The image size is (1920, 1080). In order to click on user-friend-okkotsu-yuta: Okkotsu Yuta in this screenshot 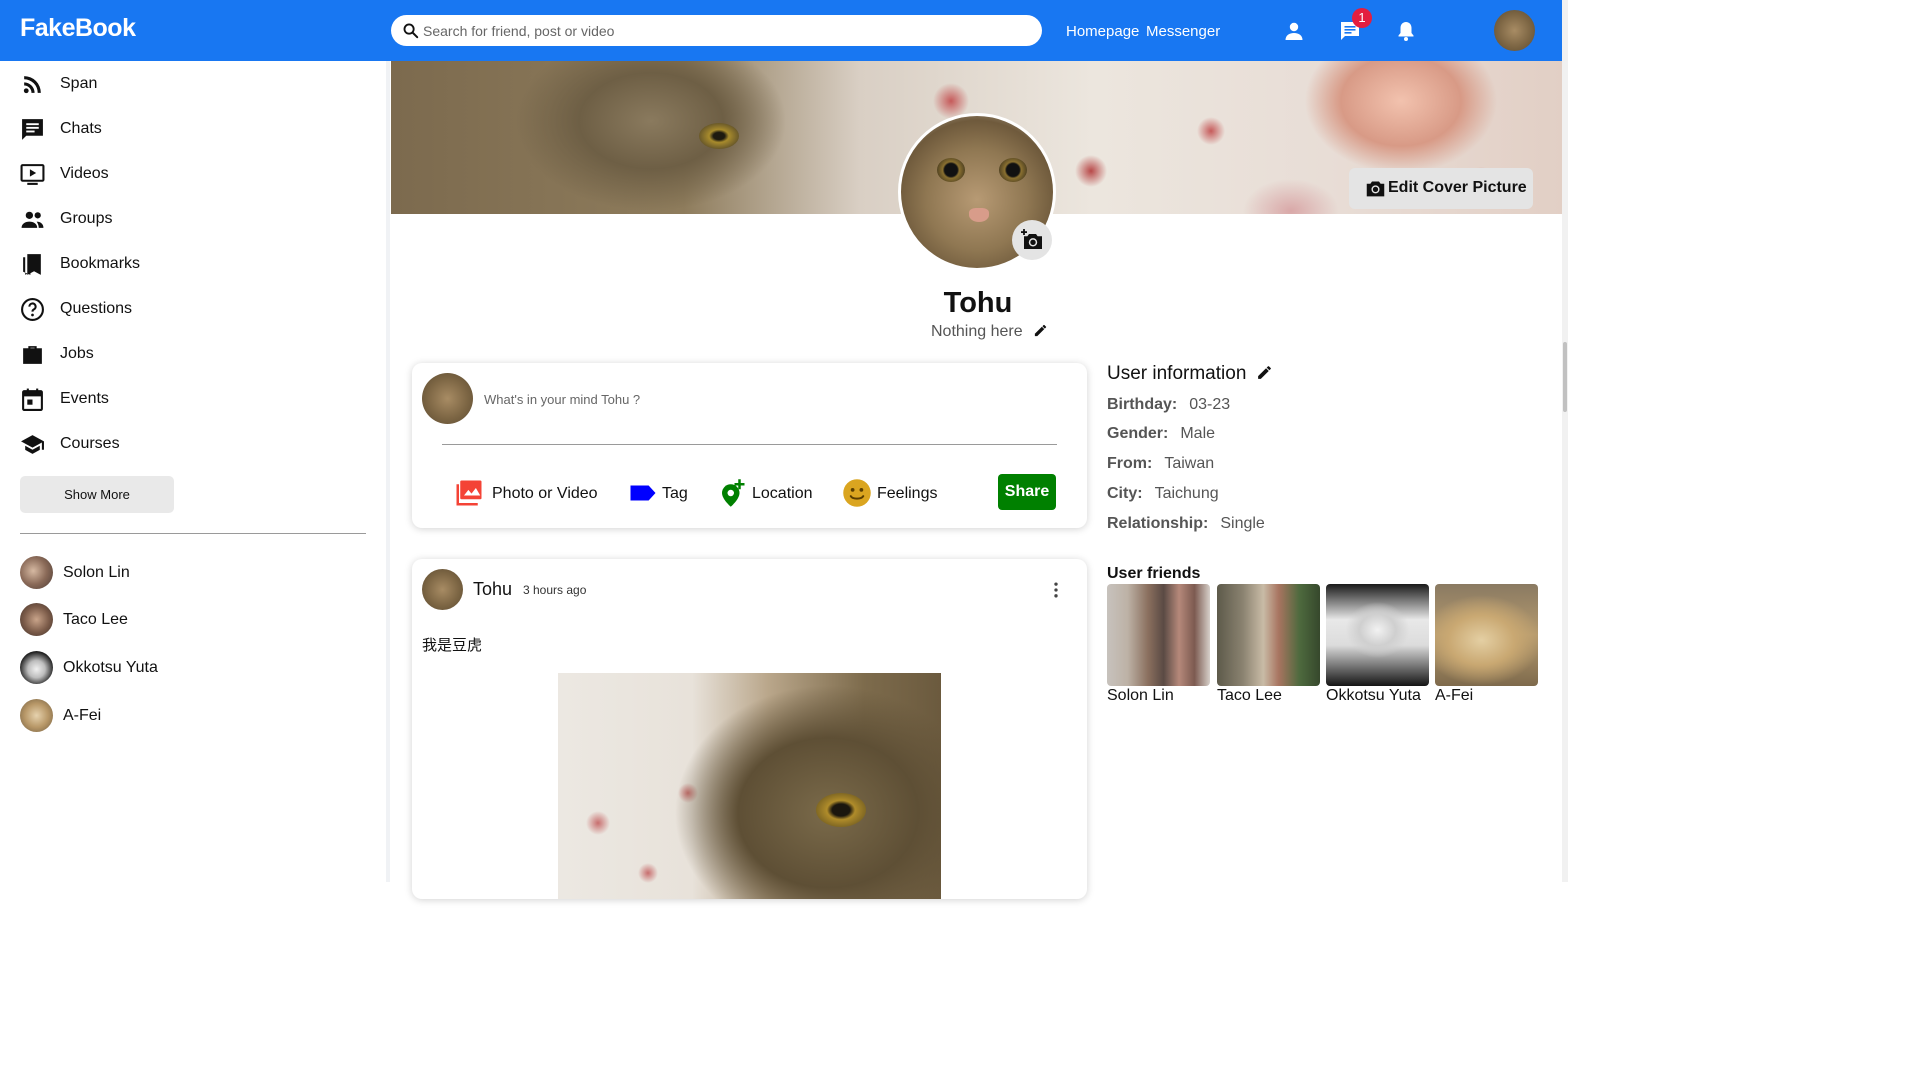, I will do `click(1377, 644)`.